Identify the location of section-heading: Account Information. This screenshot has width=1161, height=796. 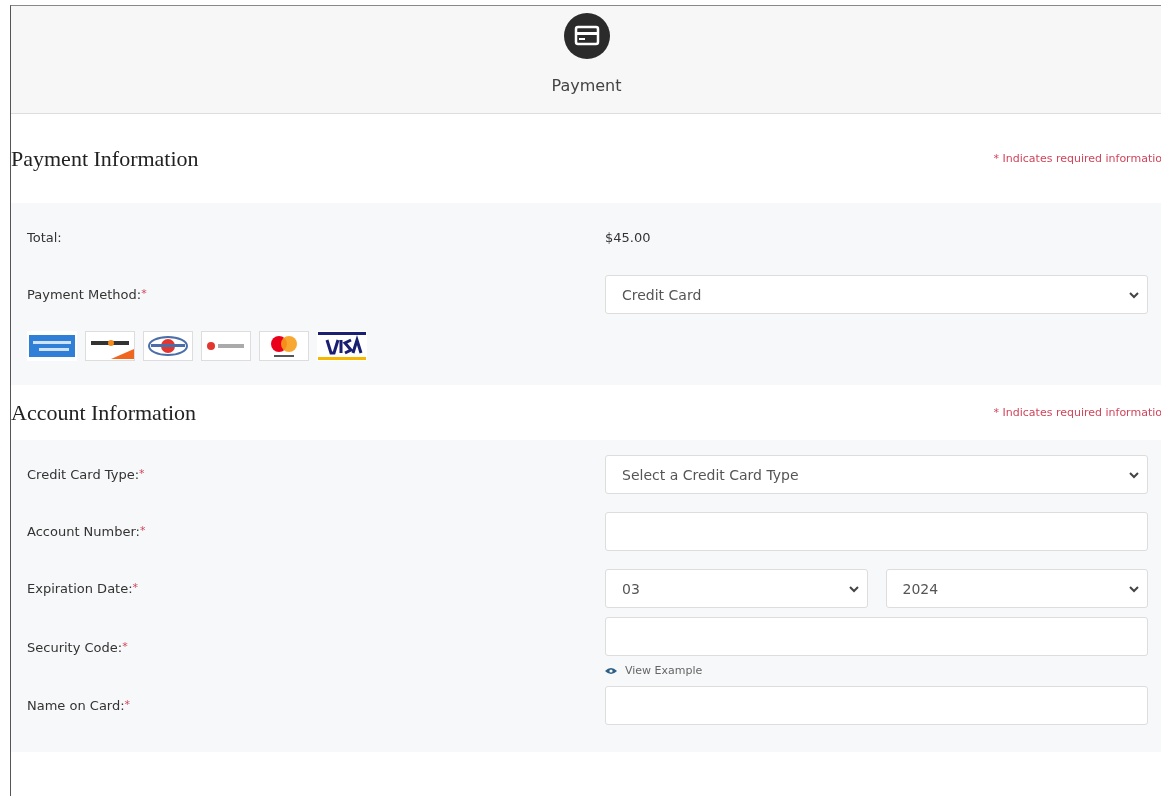
(104, 412).